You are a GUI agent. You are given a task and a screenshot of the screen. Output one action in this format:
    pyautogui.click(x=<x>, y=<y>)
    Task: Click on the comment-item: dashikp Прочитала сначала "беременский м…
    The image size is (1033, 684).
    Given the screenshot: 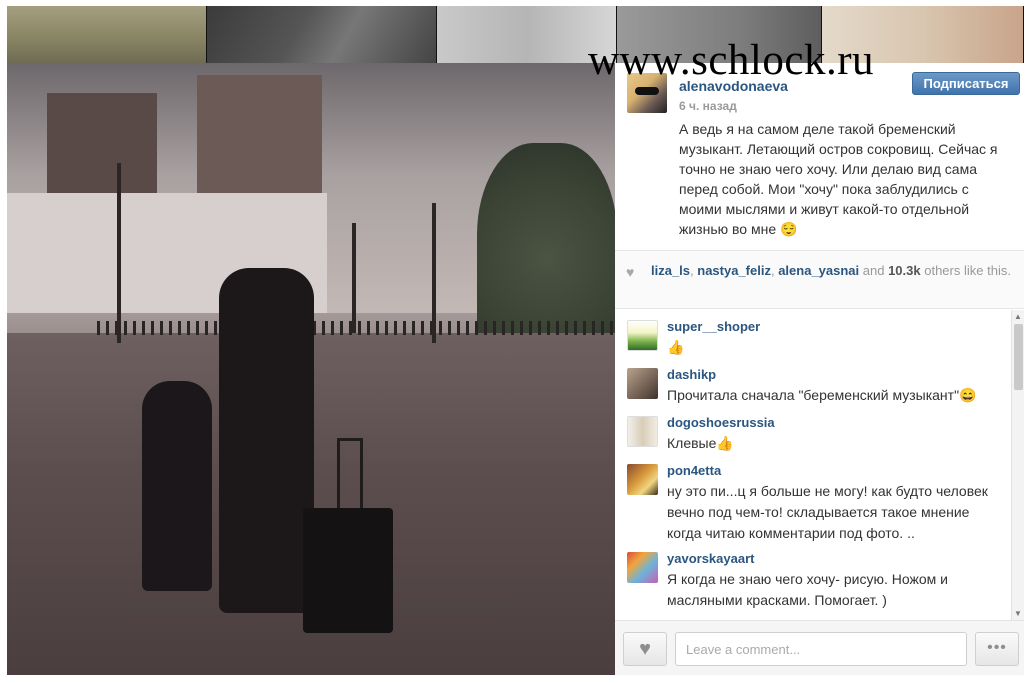 What is the action you would take?
    pyautogui.click(x=812, y=382)
    